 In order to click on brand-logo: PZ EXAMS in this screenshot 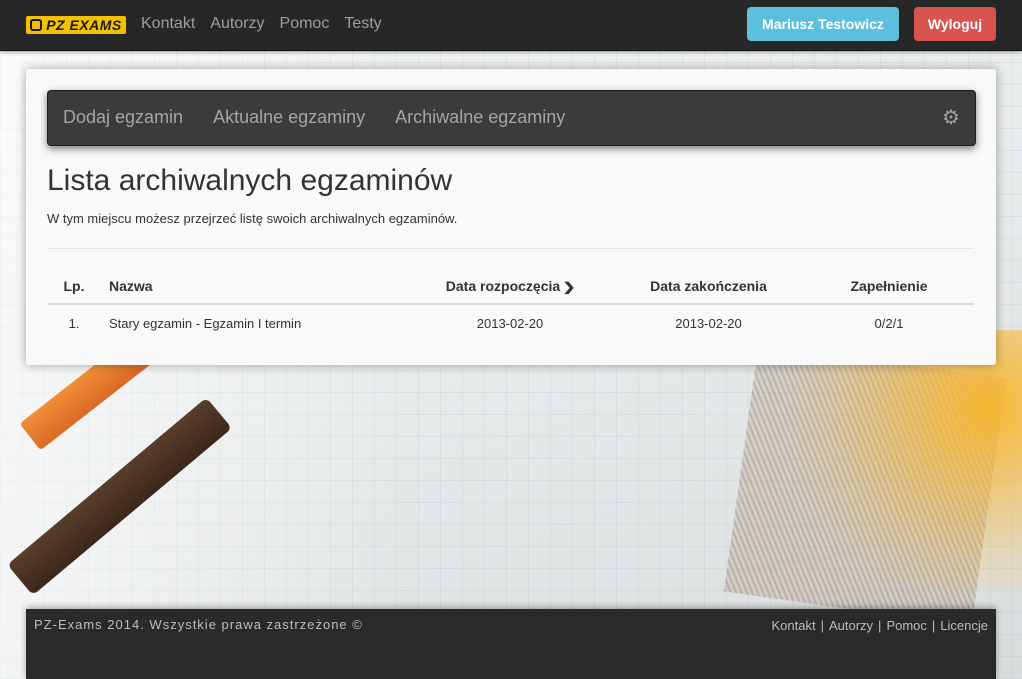, I will do `click(76, 25)`.